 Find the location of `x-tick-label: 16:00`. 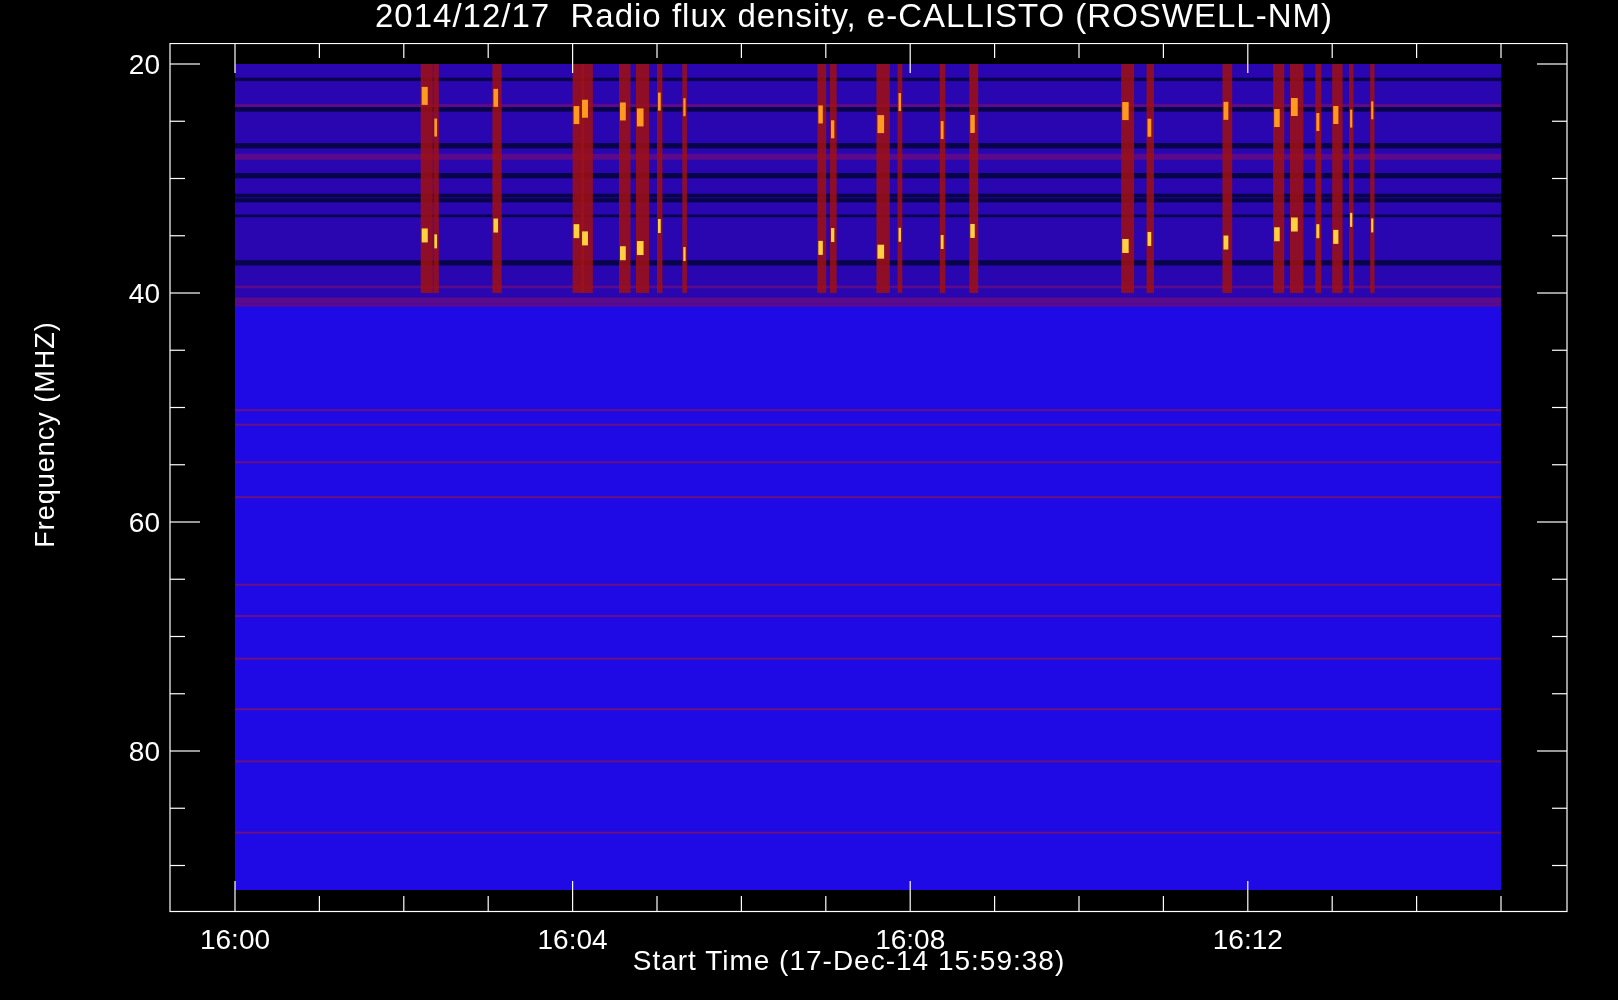

x-tick-label: 16:00 is located at coordinates (235, 939).